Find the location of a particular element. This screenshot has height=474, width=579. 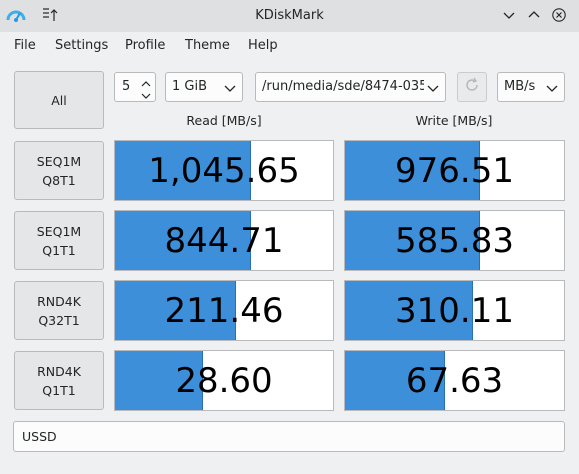

read-header: Read [MB/s] is located at coordinates (224, 120).